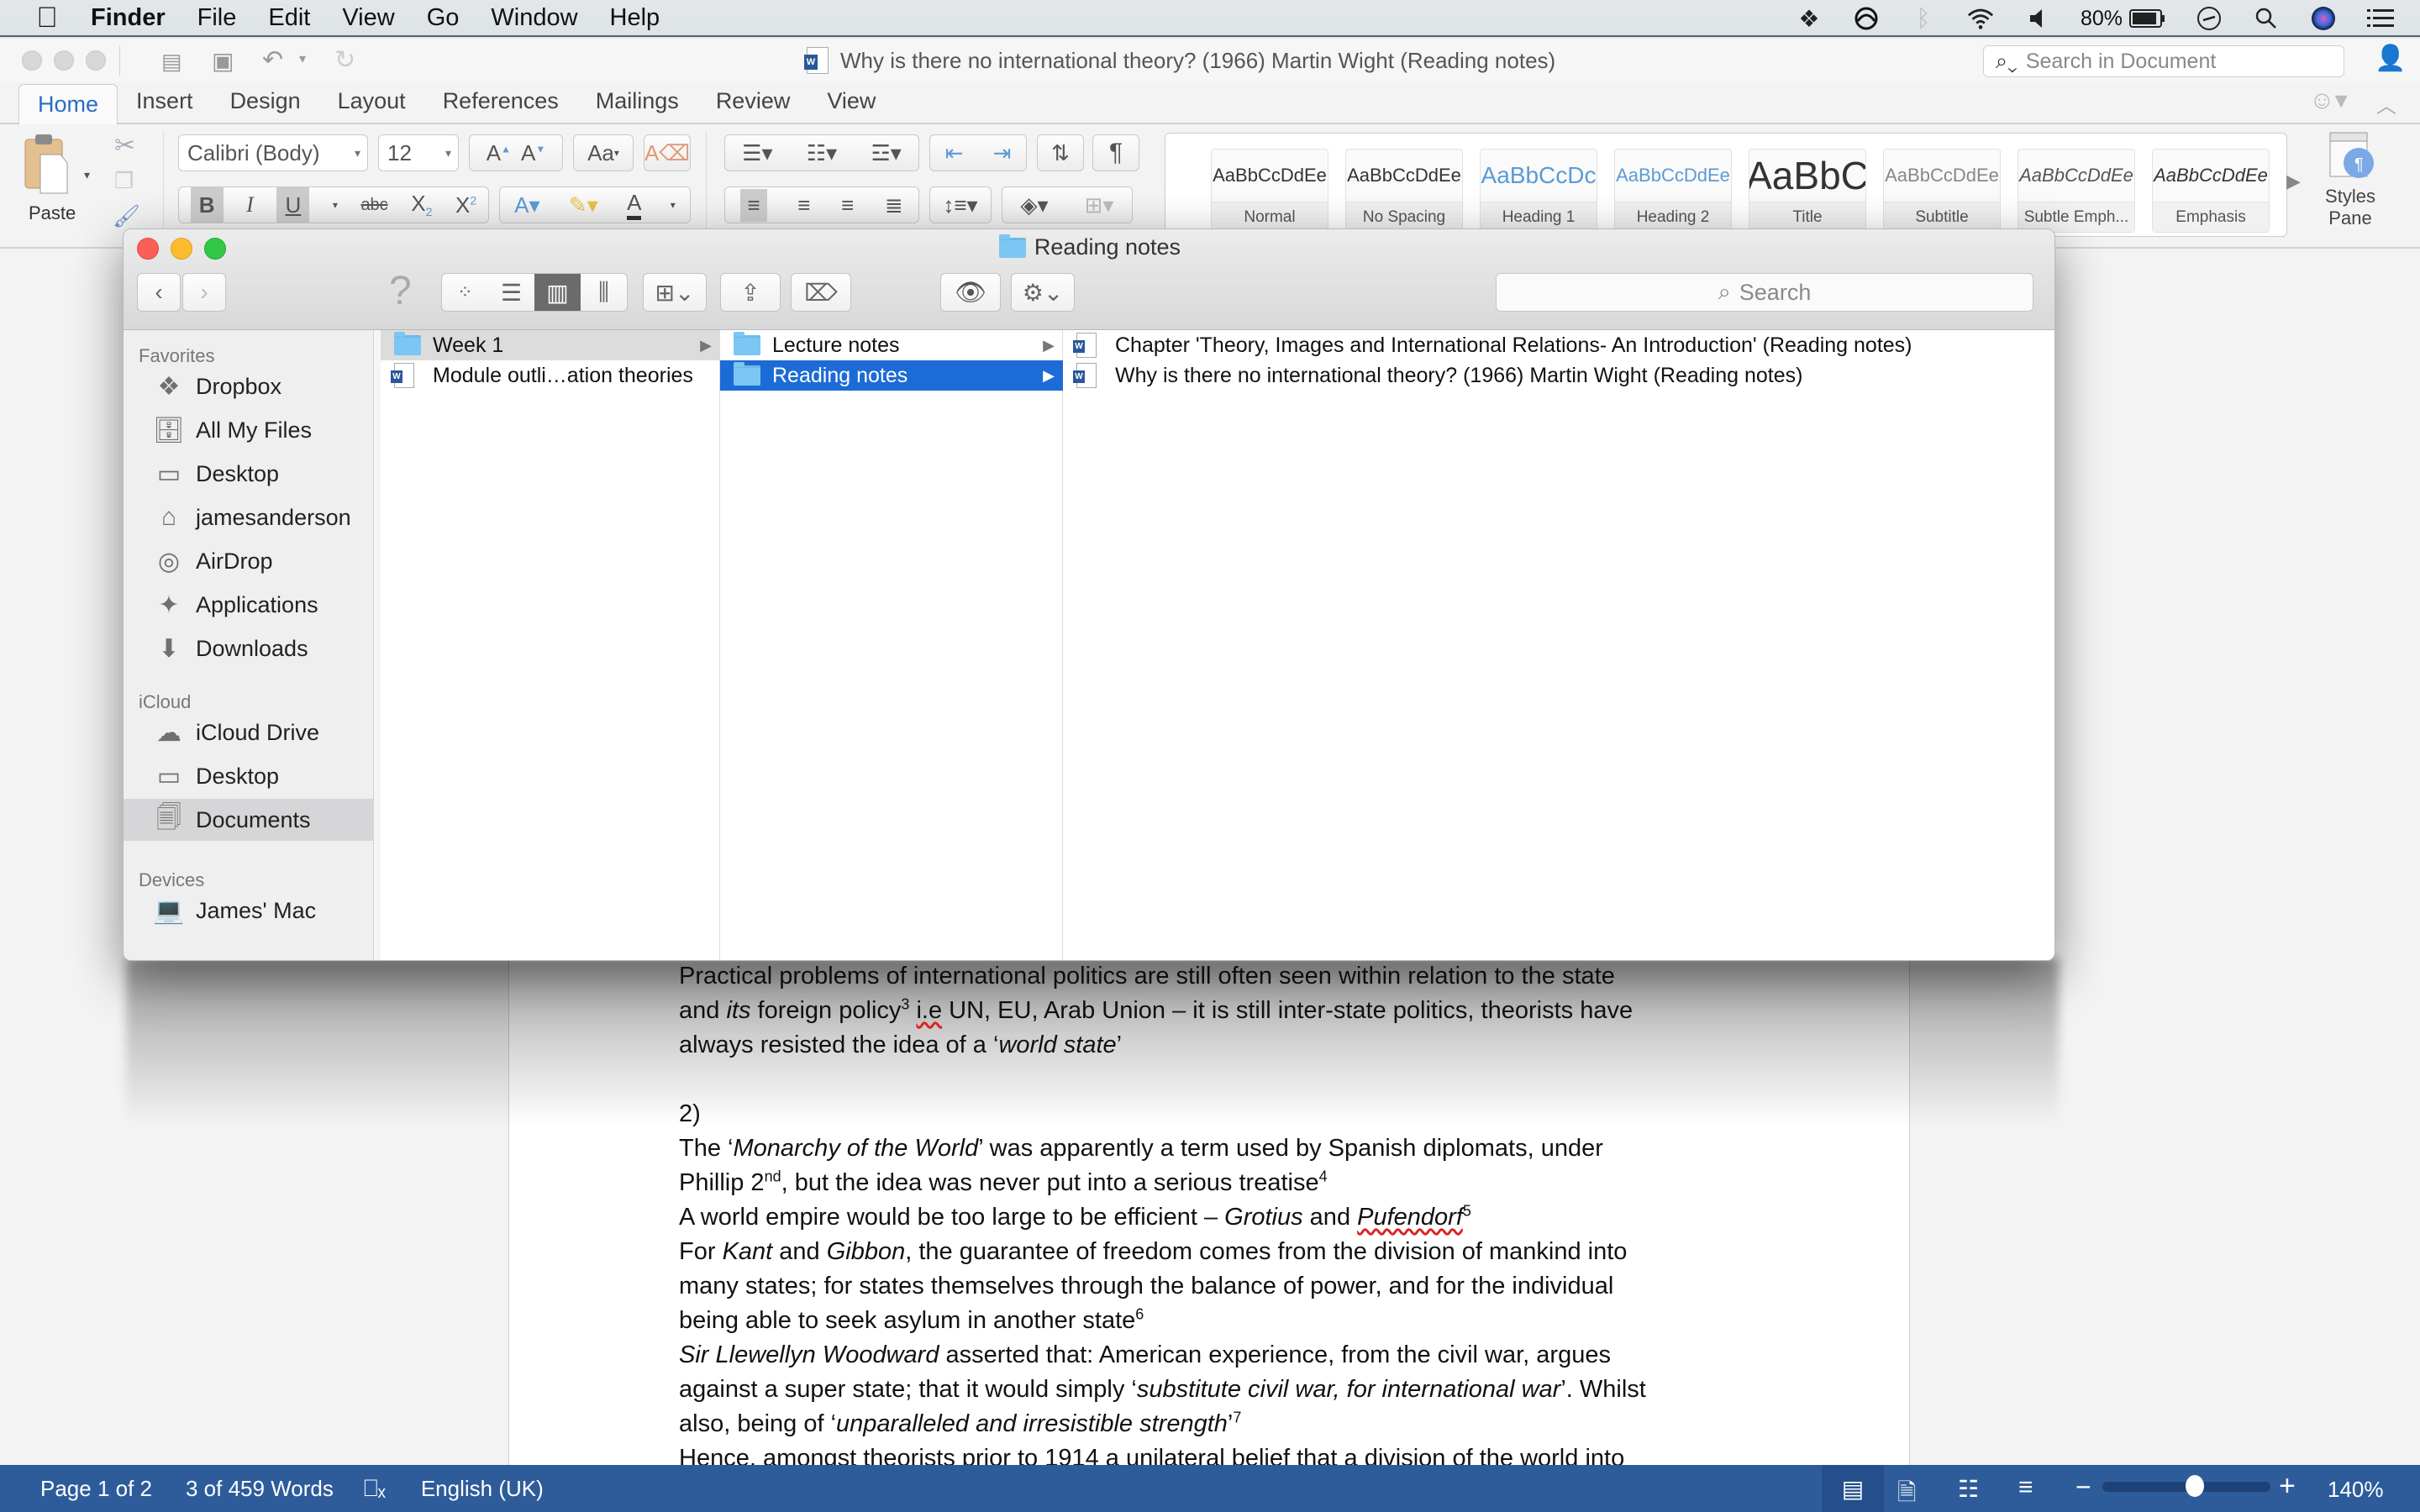 This screenshot has width=2420, height=1512. What do you see at coordinates (753, 205) in the screenshot?
I see `align-left-button: ≡` at bounding box center [753, 205].